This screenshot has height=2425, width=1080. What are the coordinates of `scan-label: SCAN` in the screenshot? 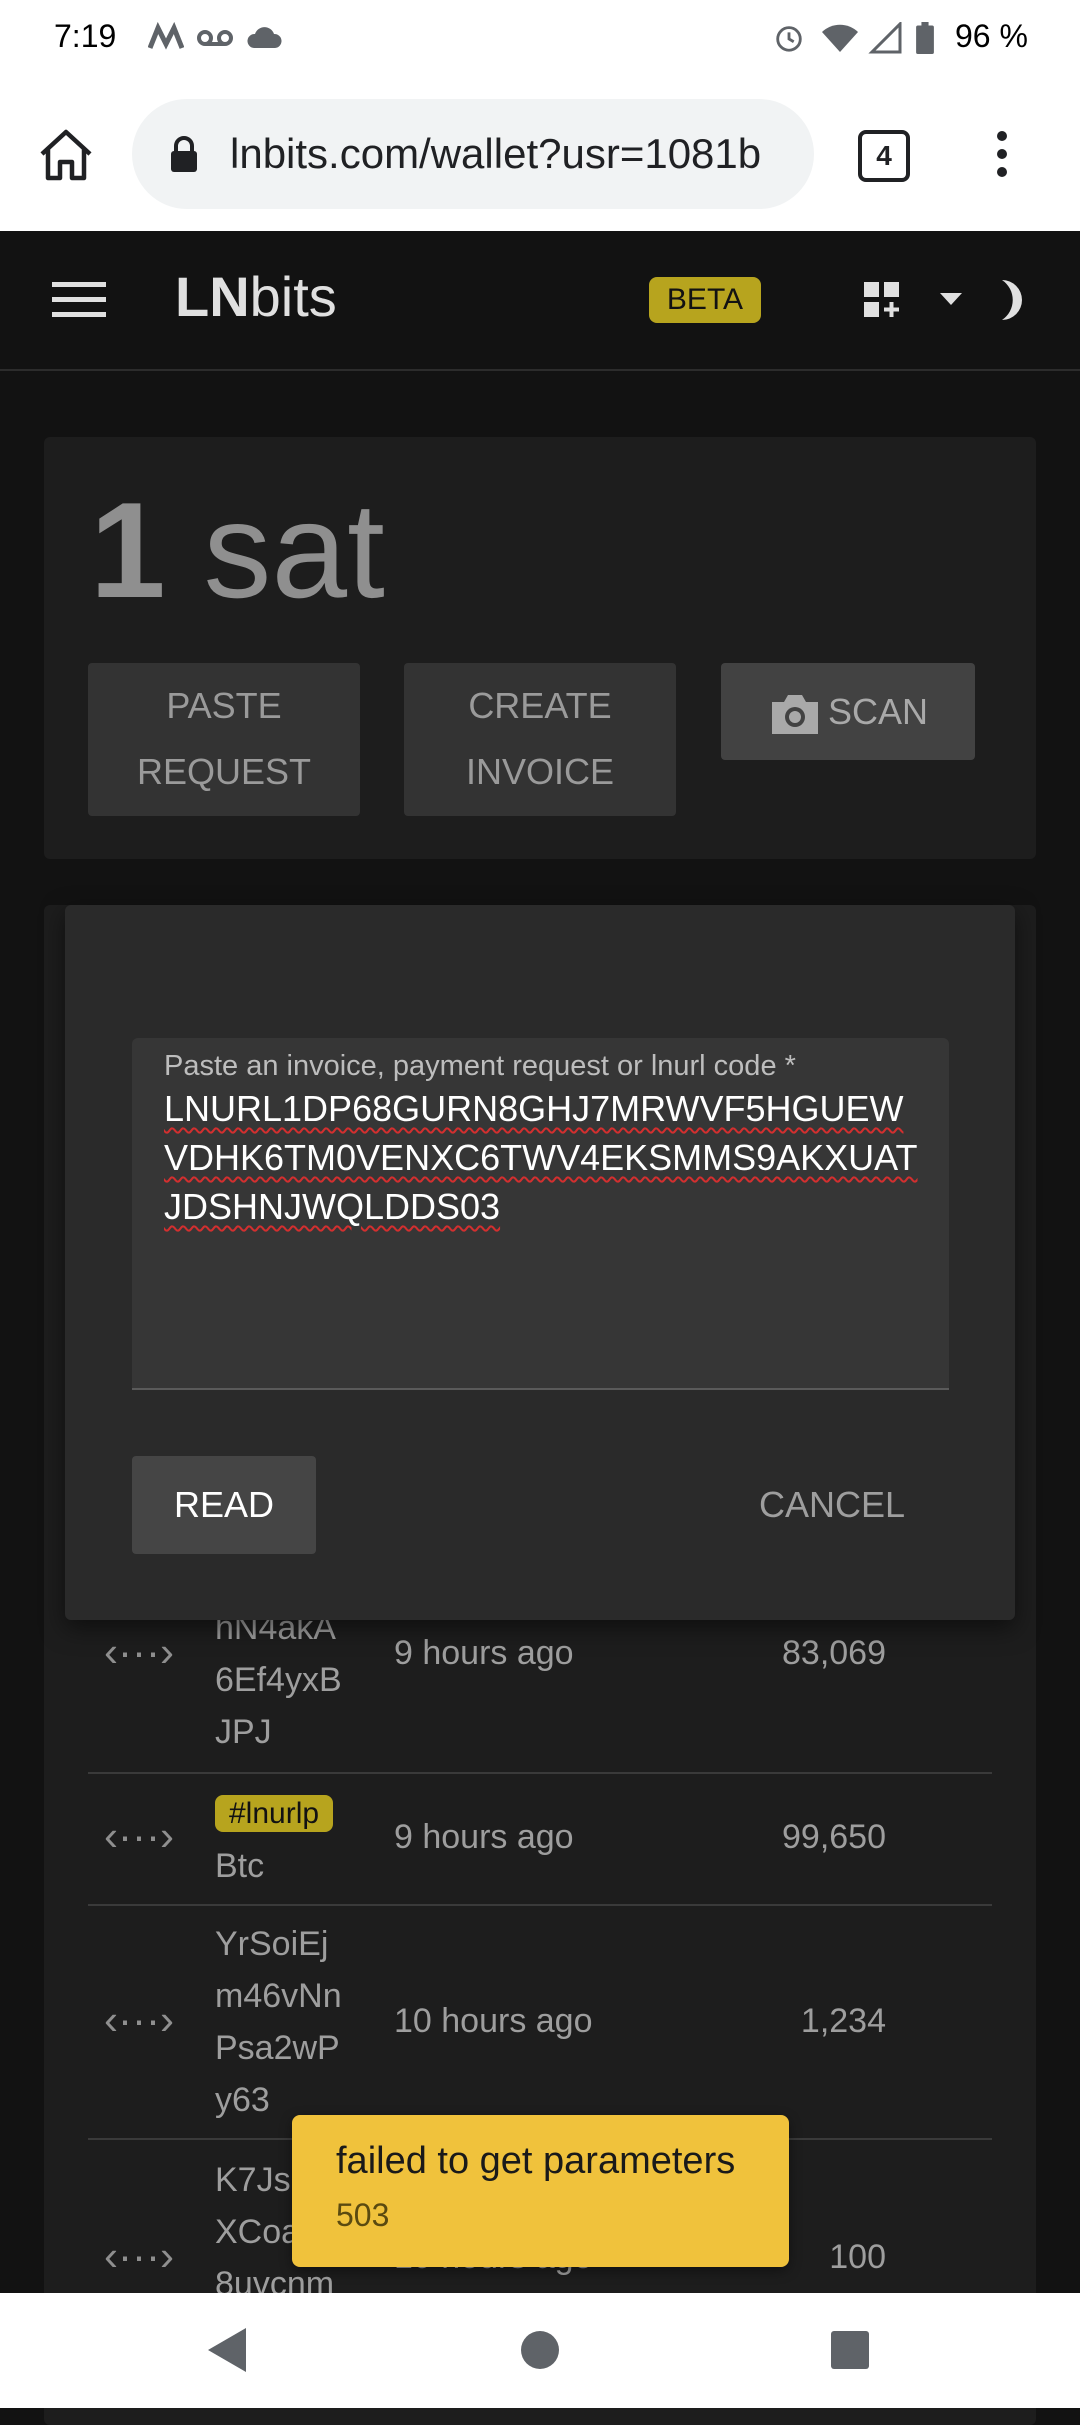 It's located at (878, 711).